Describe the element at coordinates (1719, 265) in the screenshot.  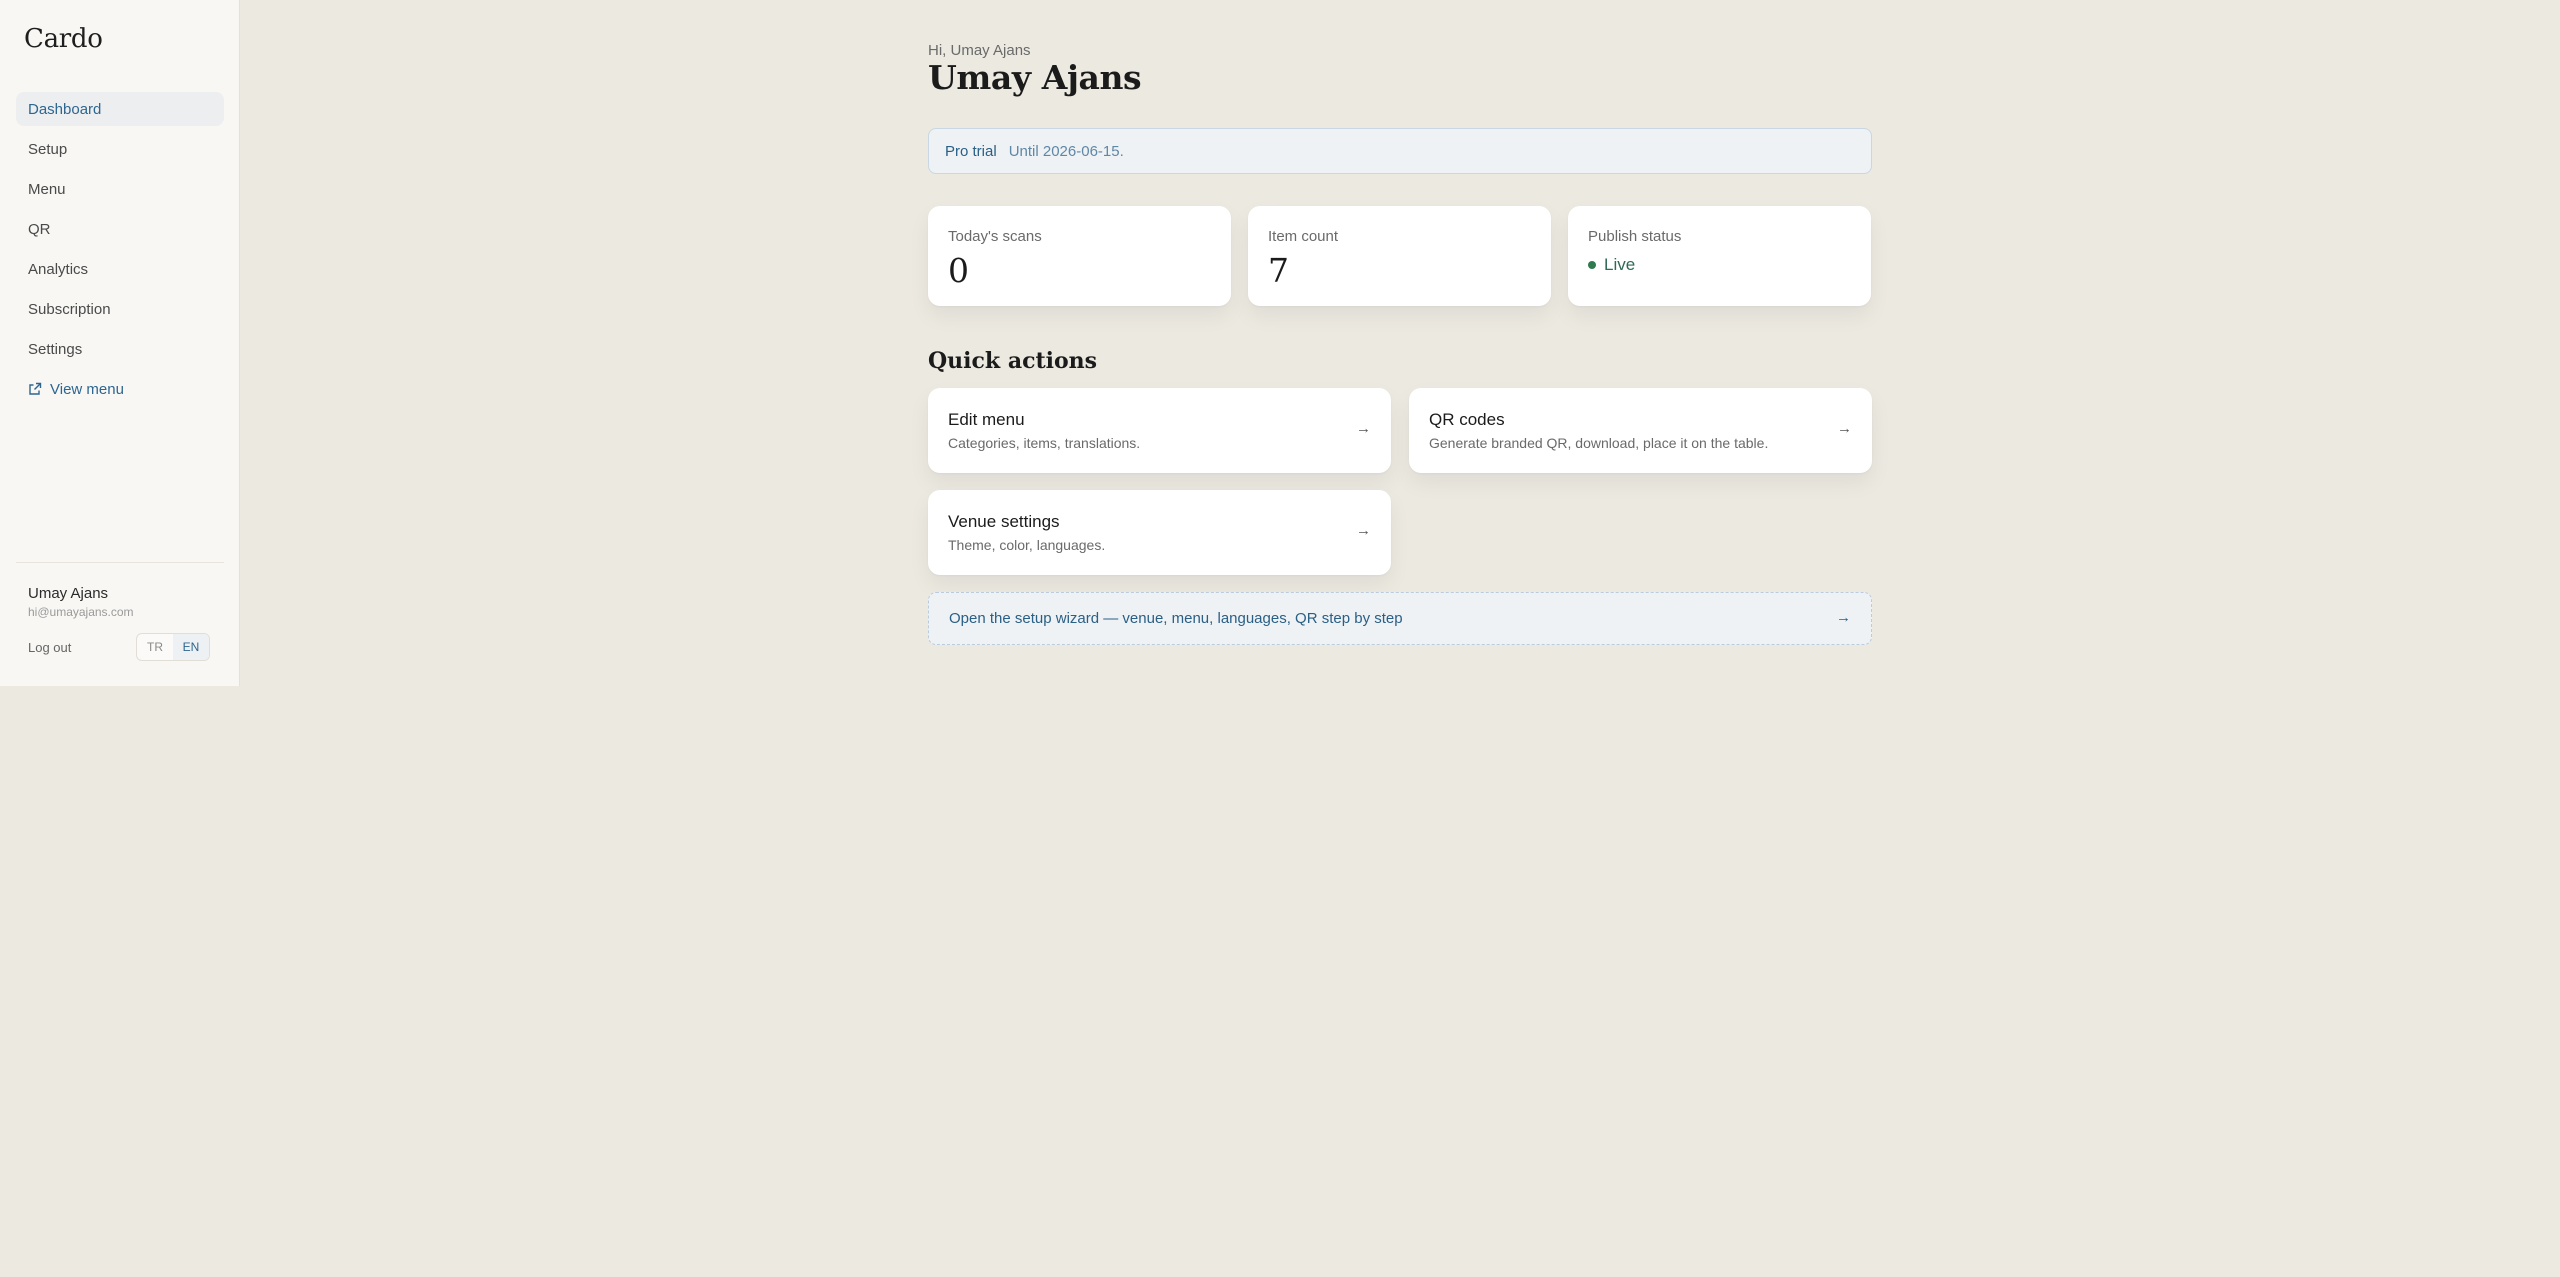
I see `publish-status: Live` at that location.